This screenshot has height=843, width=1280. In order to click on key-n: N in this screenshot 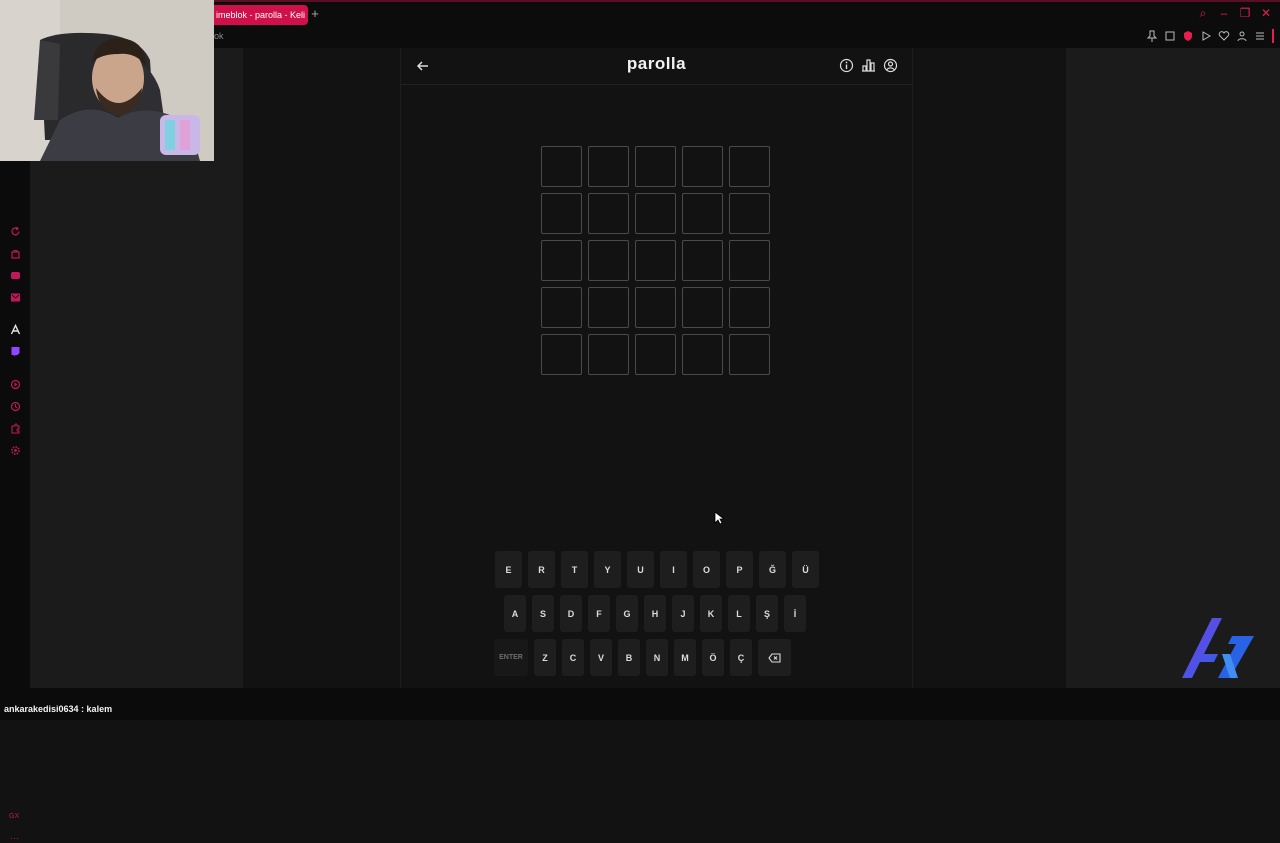, I will do `click(657, 657)`.